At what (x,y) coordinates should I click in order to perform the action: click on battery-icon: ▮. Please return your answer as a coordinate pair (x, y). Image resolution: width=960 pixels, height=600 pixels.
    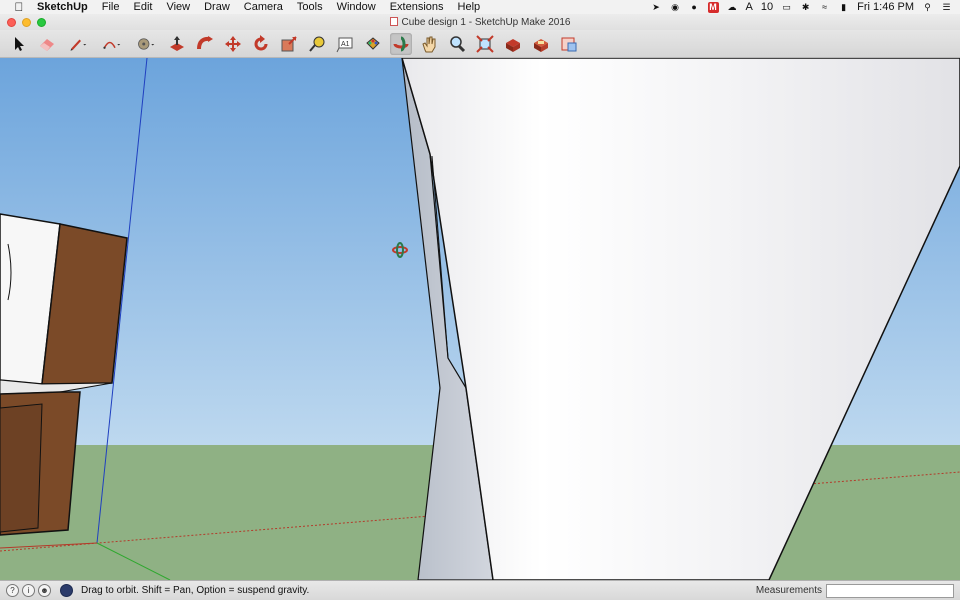
    Looking at the image, I should click on (843, 7).